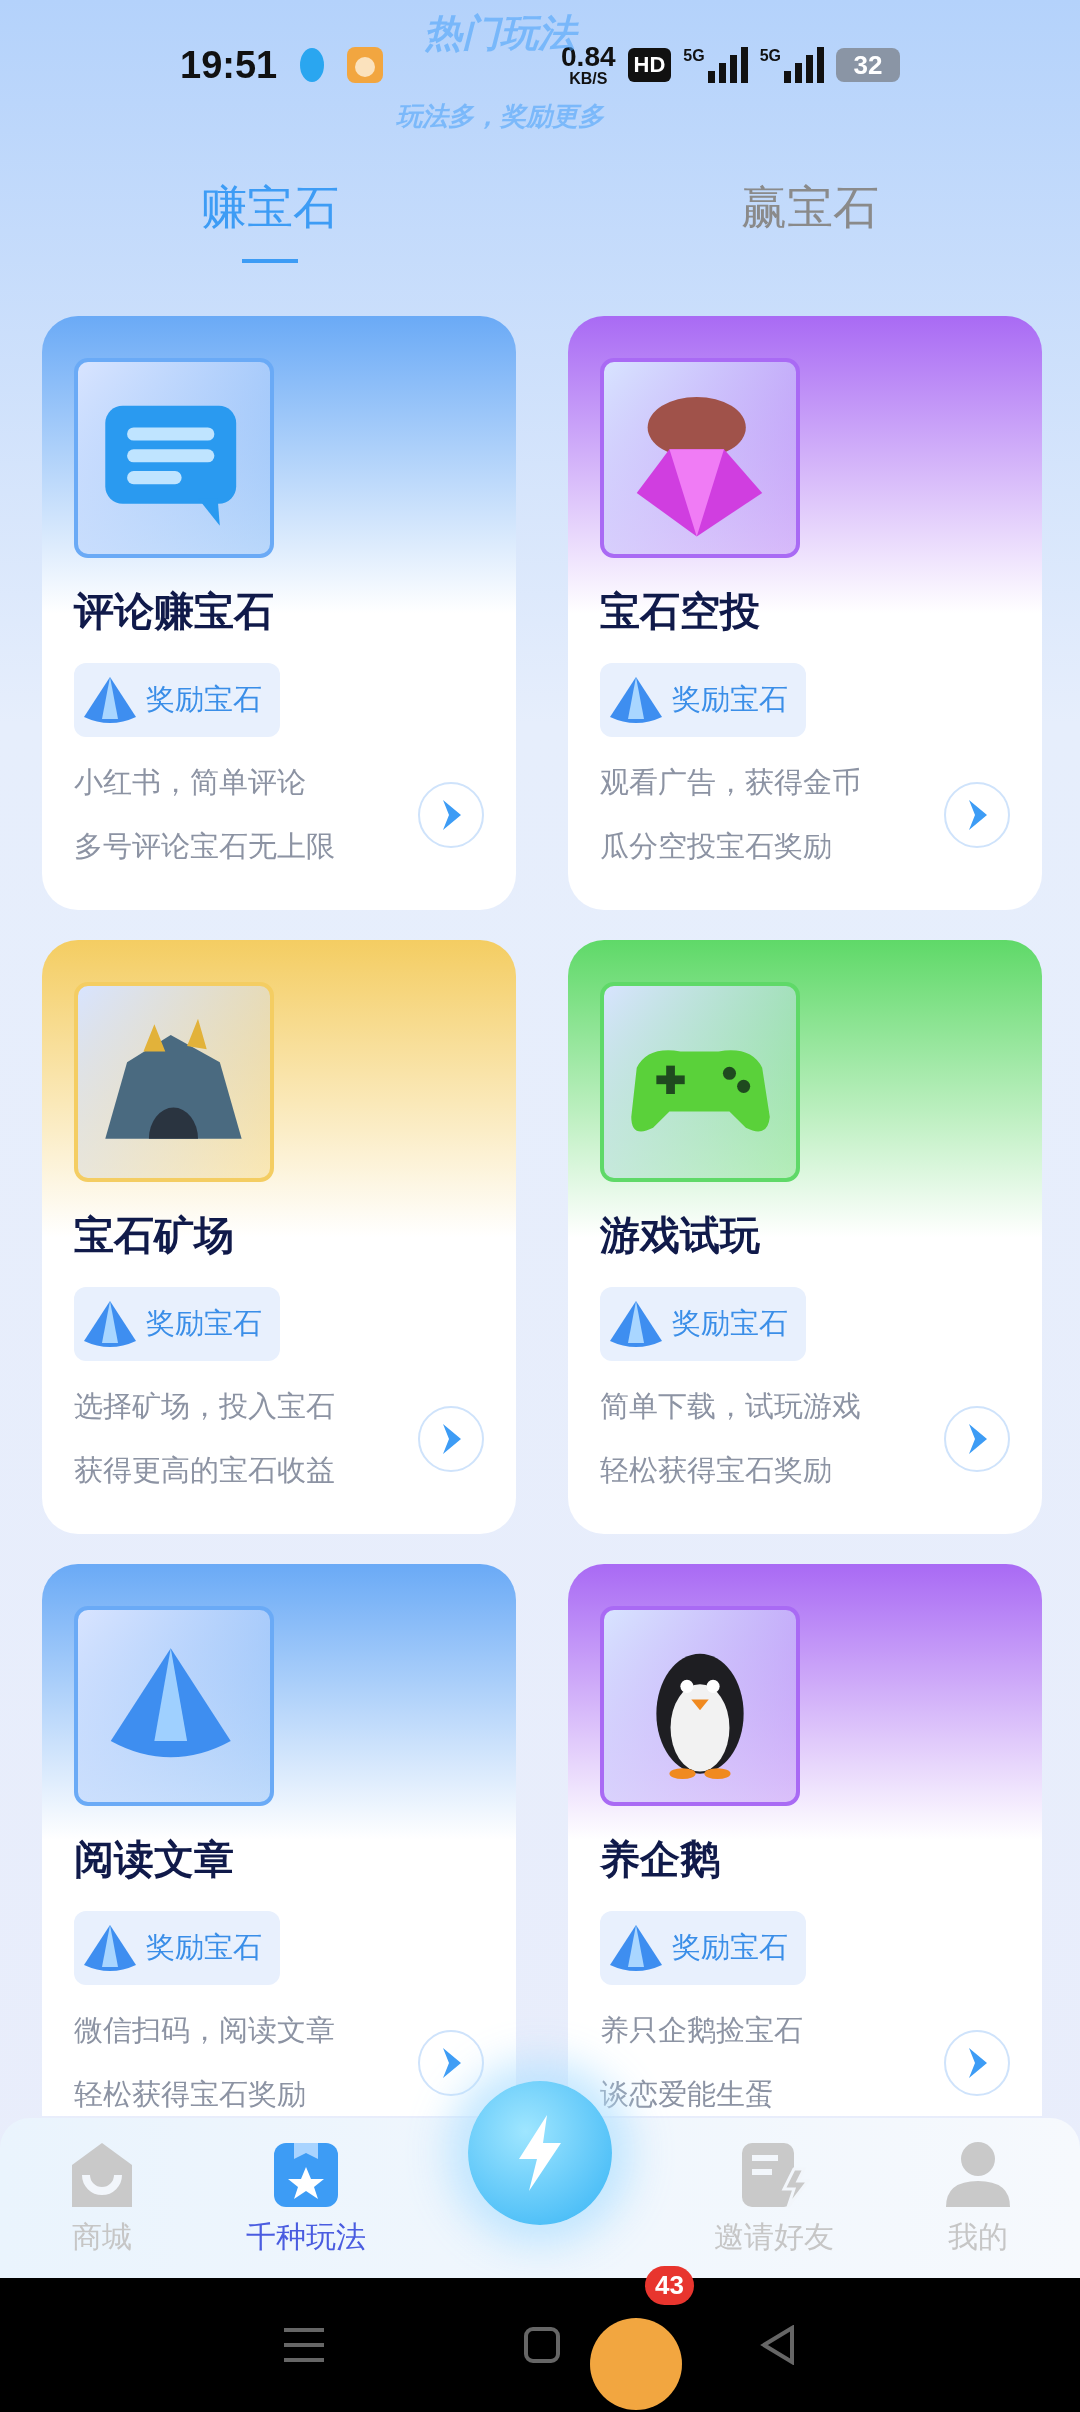 The height and width of the screenshot is (2412, 1080). Describe the element at coordinates (669, 2285) in the screenshot. I see `notification-badge: 43` at that location.